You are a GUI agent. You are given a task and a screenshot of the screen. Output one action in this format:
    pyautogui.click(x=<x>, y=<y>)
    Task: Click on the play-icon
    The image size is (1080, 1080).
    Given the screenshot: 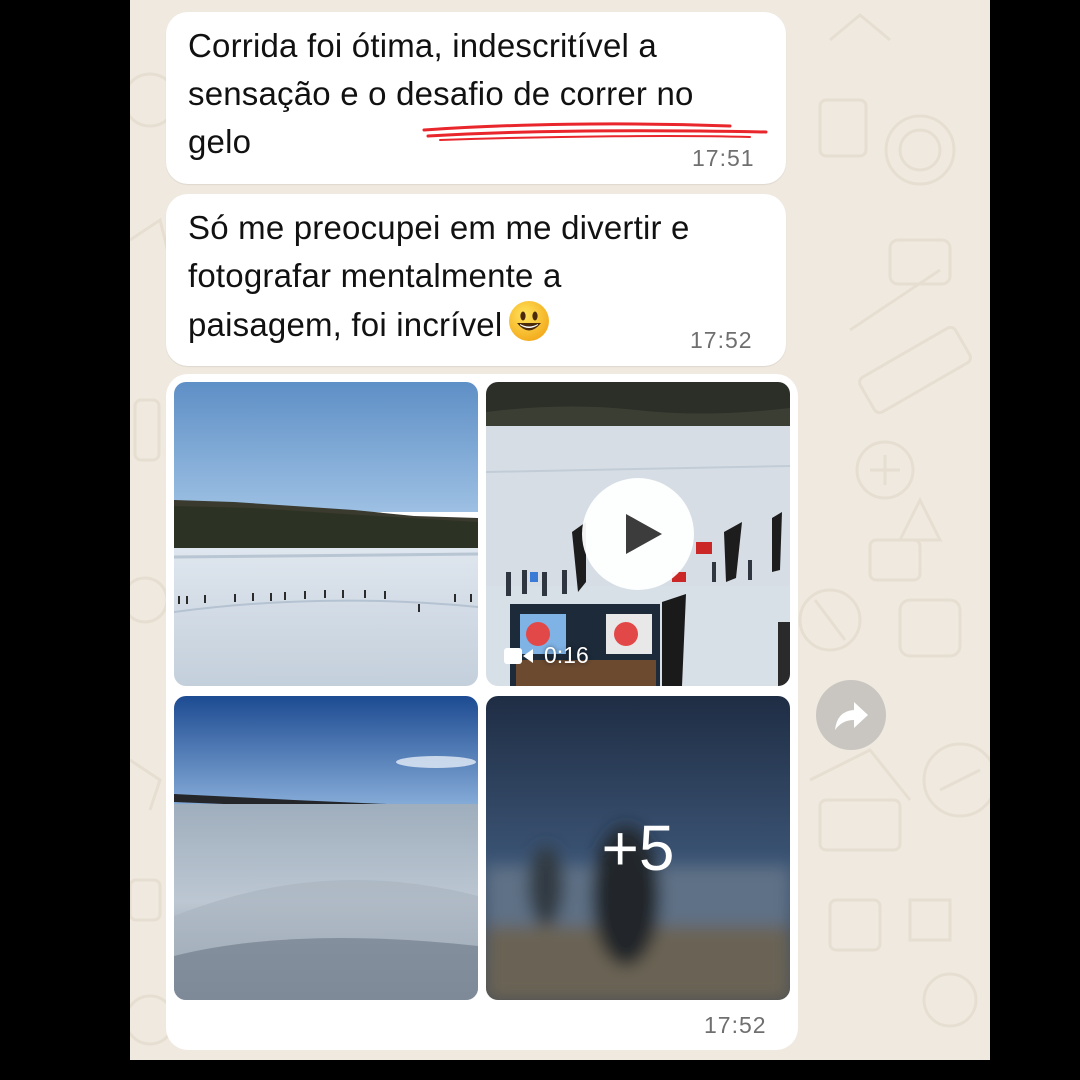 What is the action you would take?
    pyautogui.click(x=644, y=534)
    